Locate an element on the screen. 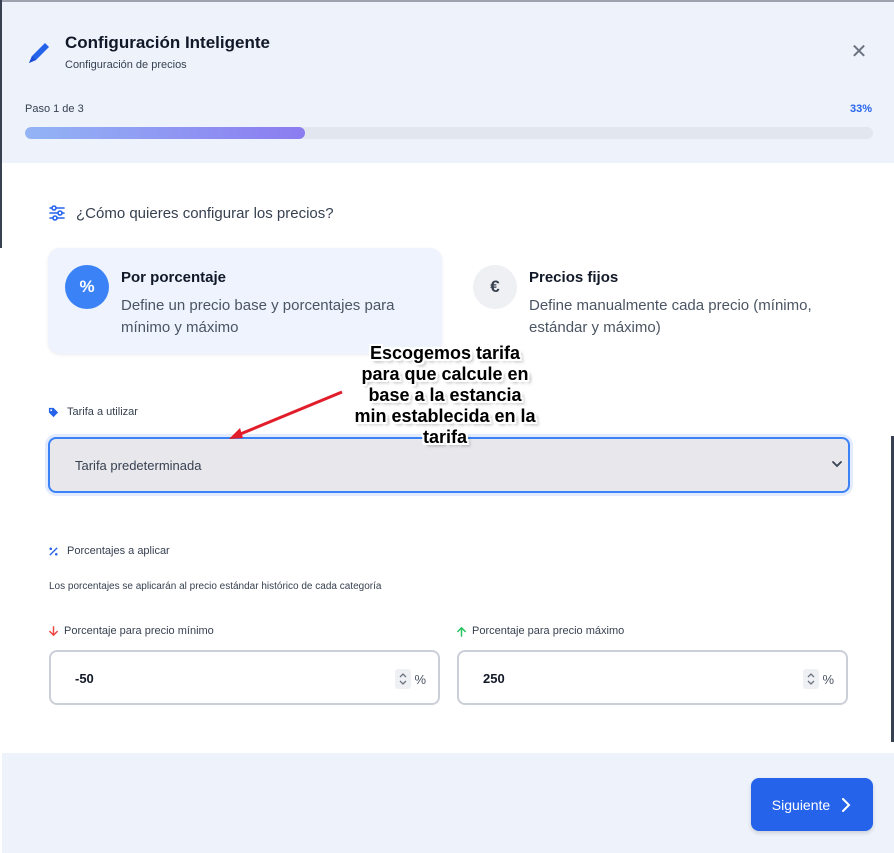 The height and width of the screenshot is (853, 894). section-question: ¿Cómo quieres configurar los precios? is located at coordinates (191, 213).